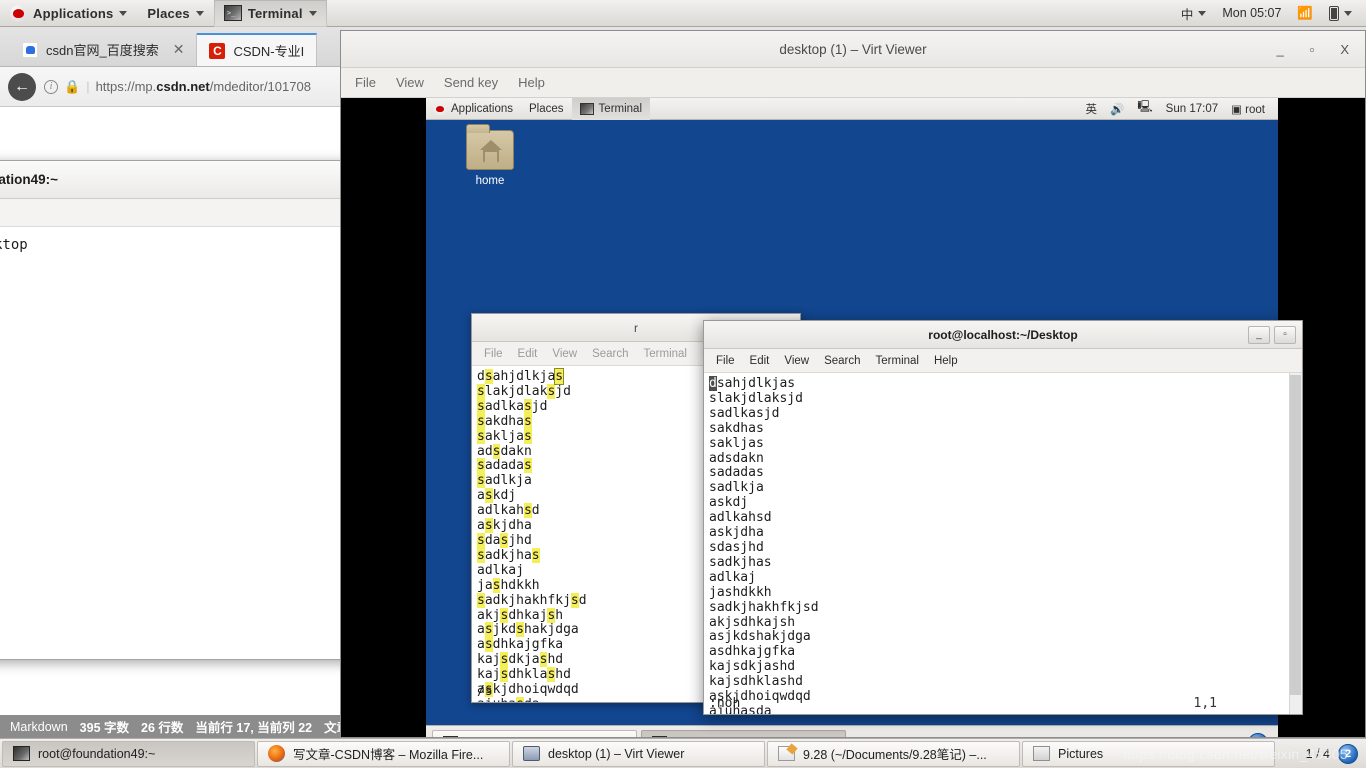 Image resolution: width=1366 pixels, height=768 pixels. What do you see at coordinates (1148, 753) in the screenshot?
I see `host-taskbar-button-4: Pictures` at bounding box center [1148, 753].